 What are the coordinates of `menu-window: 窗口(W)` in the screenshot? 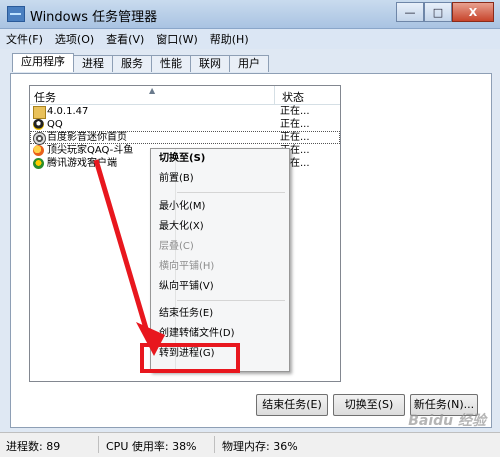 It's located at (176, 39).